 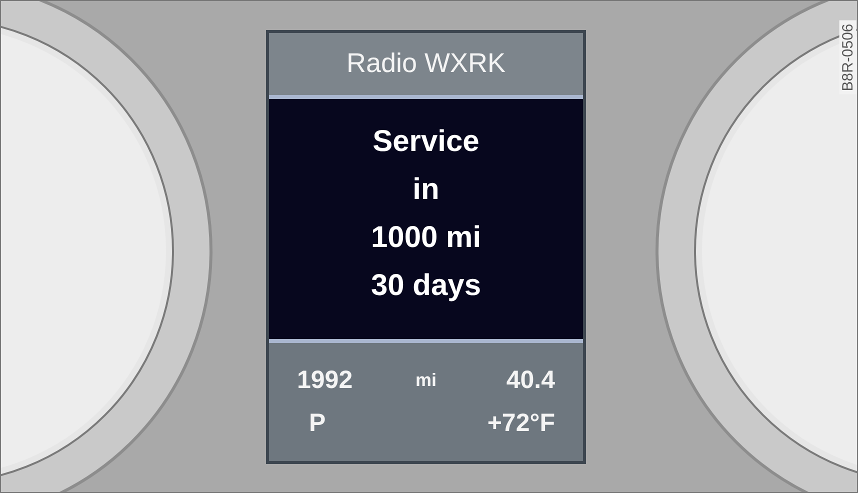 What do you see at coordinates (848, 57) in the screenshot?
I see `figure-code: B8R-0506` at bounding box center [848, 57].